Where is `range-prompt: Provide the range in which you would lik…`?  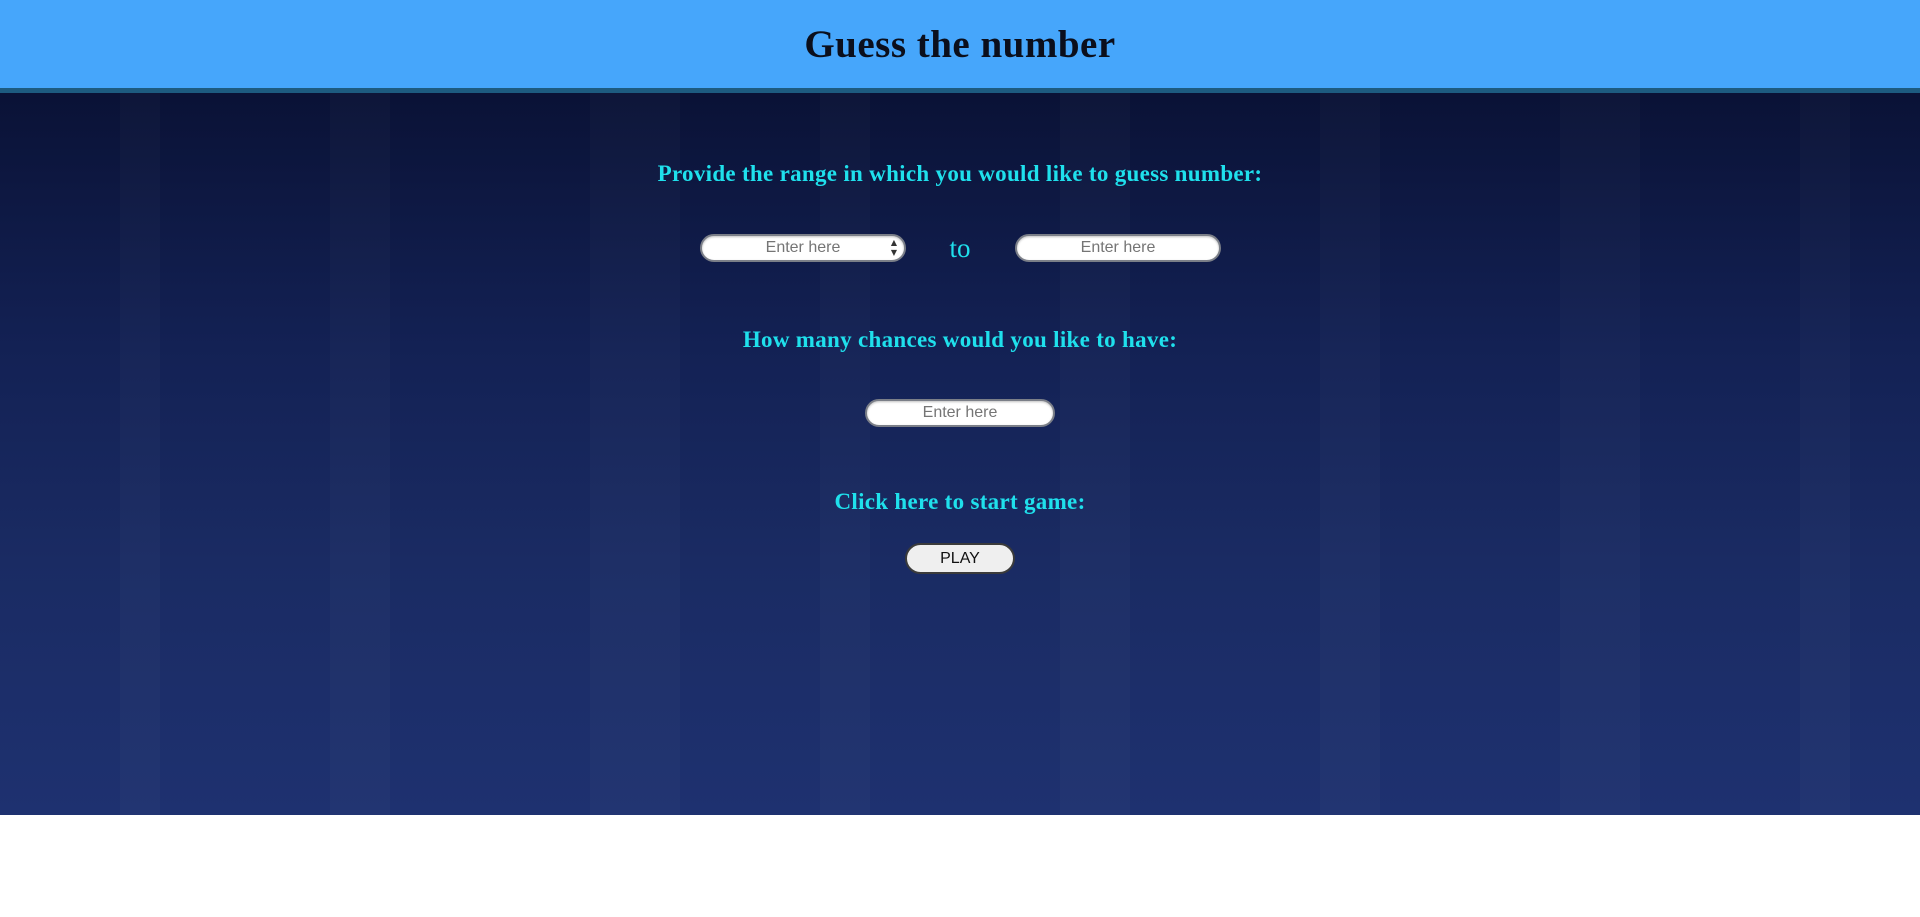 range-prompt: Provide the range in which you would lik… is located at coordinates (960, 173).